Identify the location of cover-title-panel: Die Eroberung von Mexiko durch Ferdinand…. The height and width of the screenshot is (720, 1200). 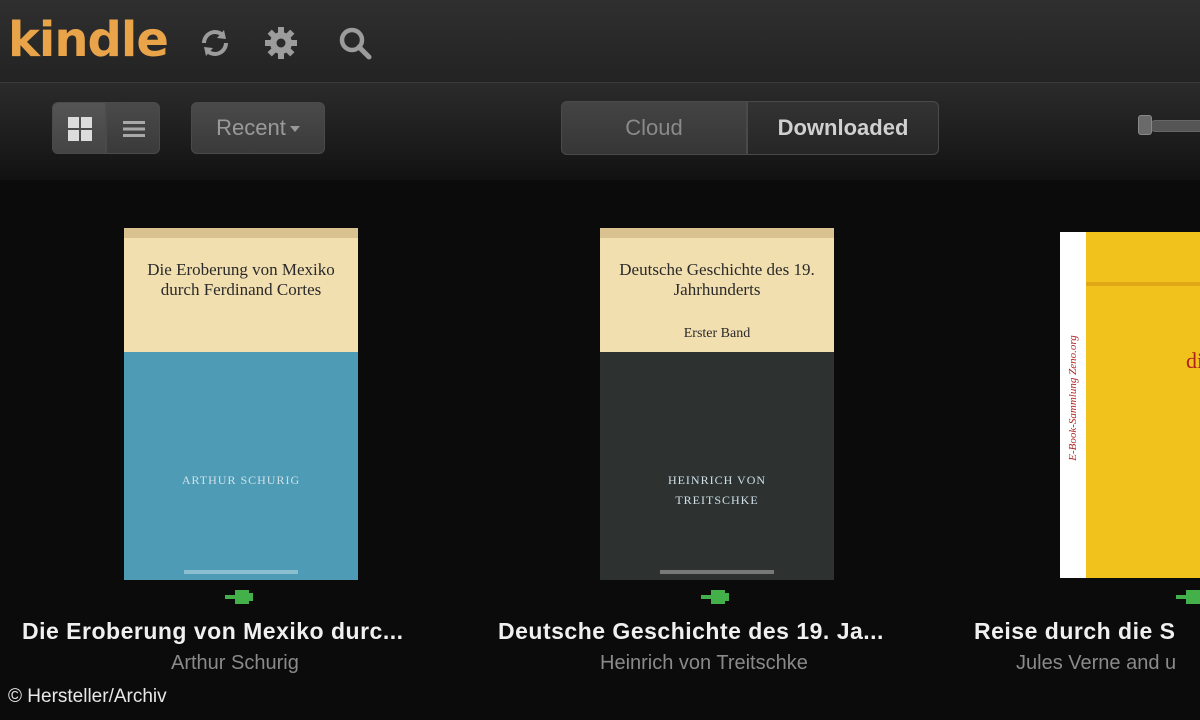
(241, 290).